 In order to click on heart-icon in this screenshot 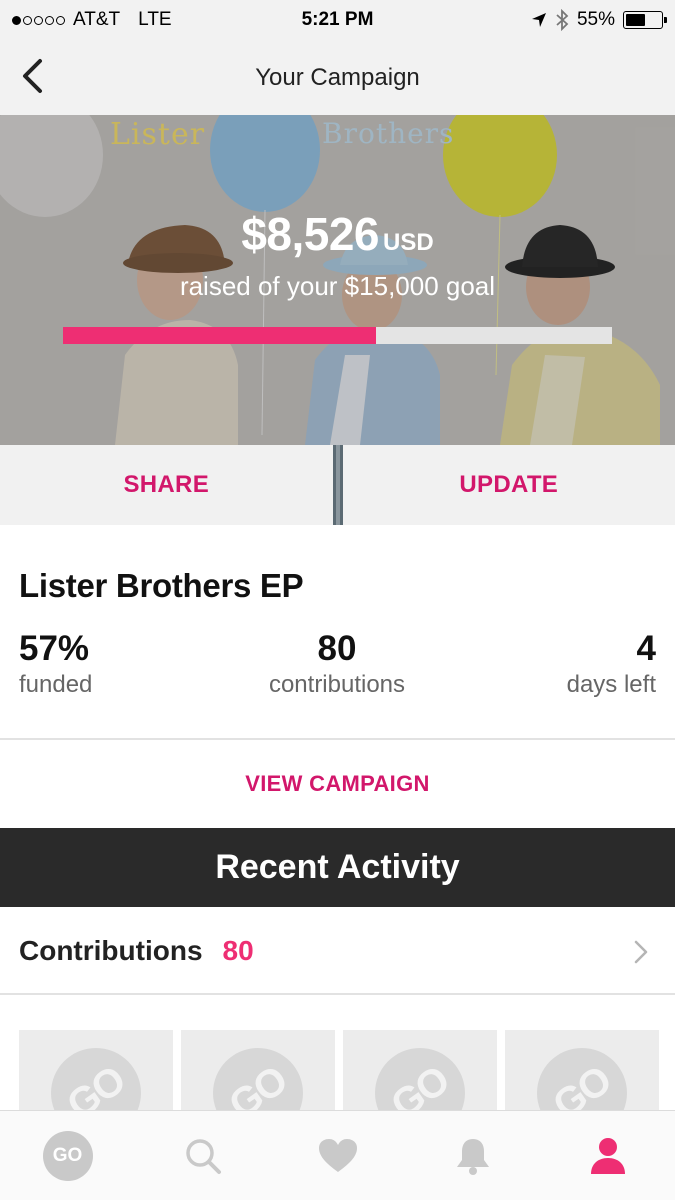, I will do `click(337, 1155)`.